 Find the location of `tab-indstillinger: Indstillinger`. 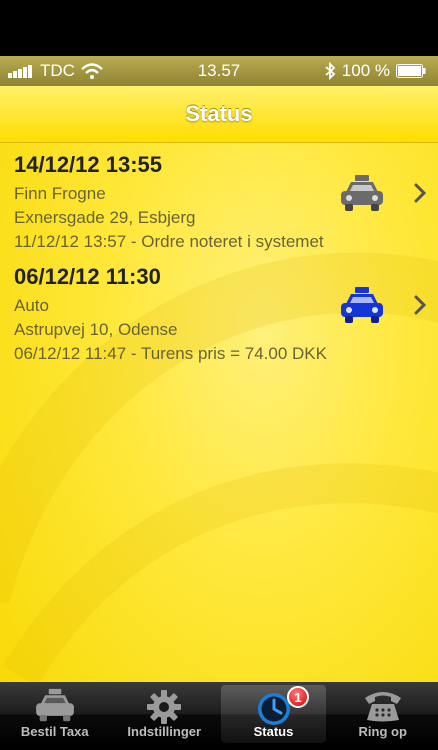

tab-indstillinger: Indstillinger is located at coordinates (165, 714).